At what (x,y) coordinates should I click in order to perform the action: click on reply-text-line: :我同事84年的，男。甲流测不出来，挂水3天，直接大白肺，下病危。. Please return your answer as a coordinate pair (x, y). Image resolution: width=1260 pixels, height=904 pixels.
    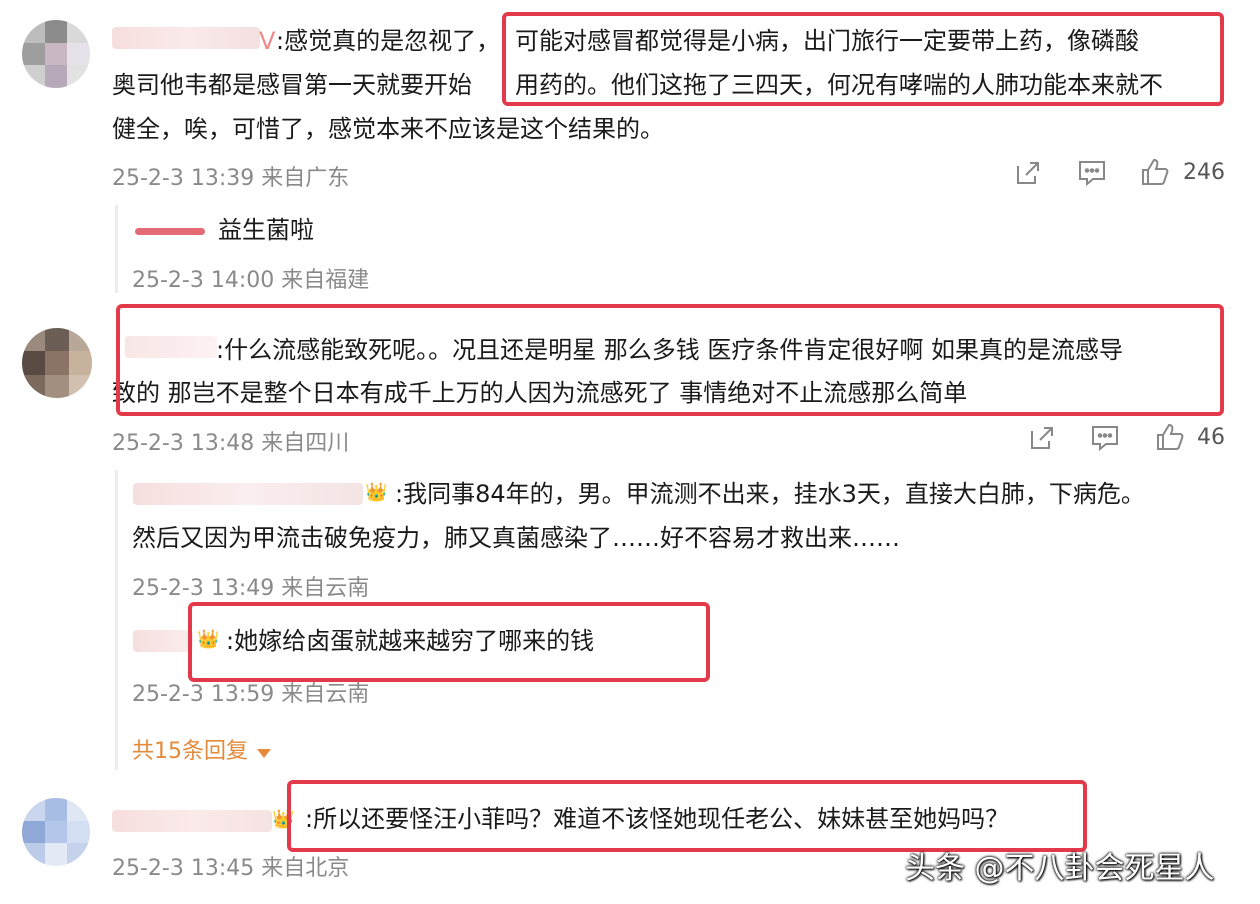
    Looking at the image, I should click on (770, 494).